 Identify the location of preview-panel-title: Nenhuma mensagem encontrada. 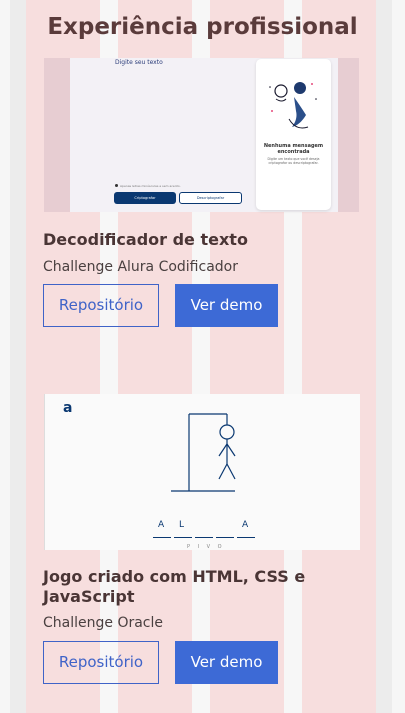
(293, 149).